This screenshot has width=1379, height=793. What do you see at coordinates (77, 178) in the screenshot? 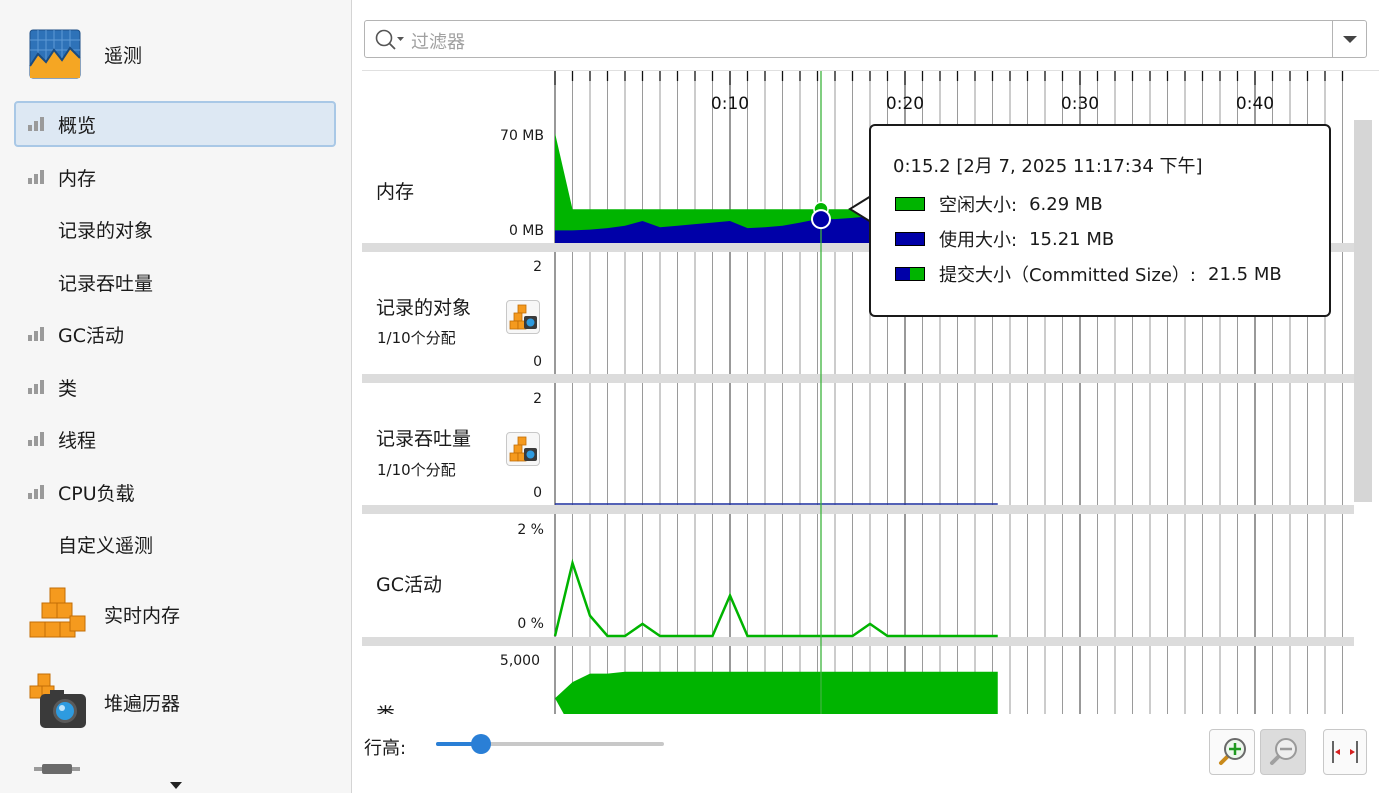
I see `sidebar-item-label: 内存` at bounding box center [77, 178].